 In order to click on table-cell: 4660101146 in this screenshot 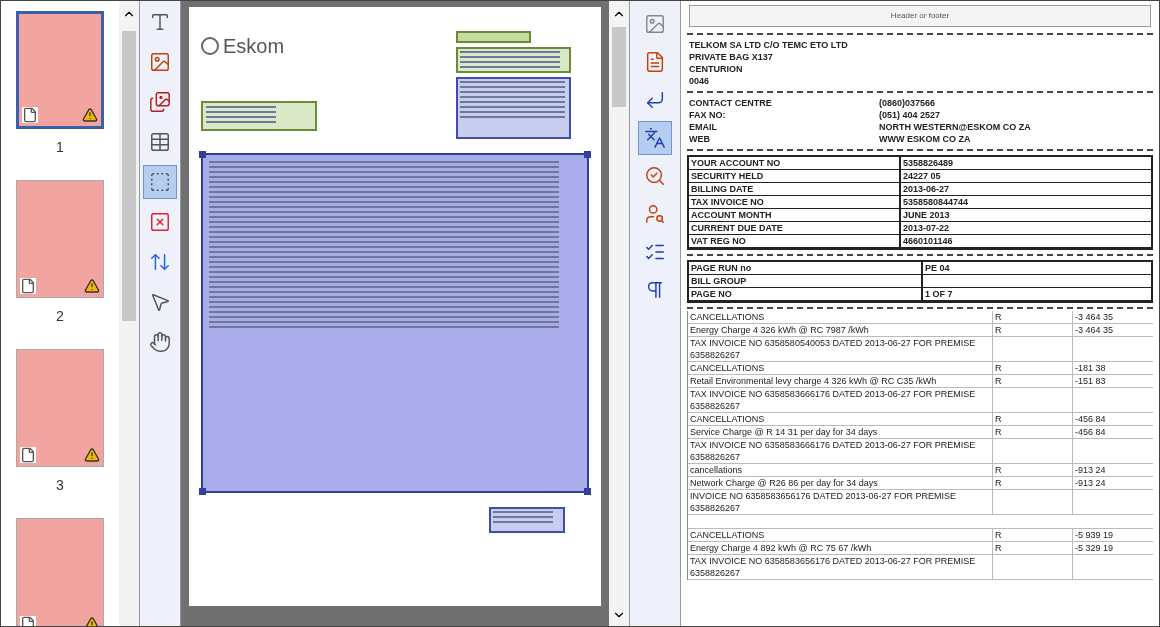, I will do `click(1026, 241)`.